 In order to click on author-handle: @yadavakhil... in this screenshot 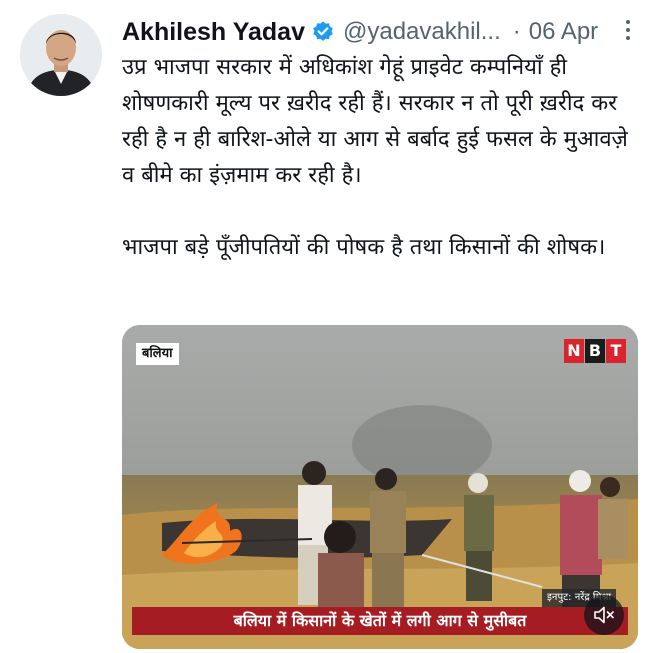, I will do `click(422, 32)`.